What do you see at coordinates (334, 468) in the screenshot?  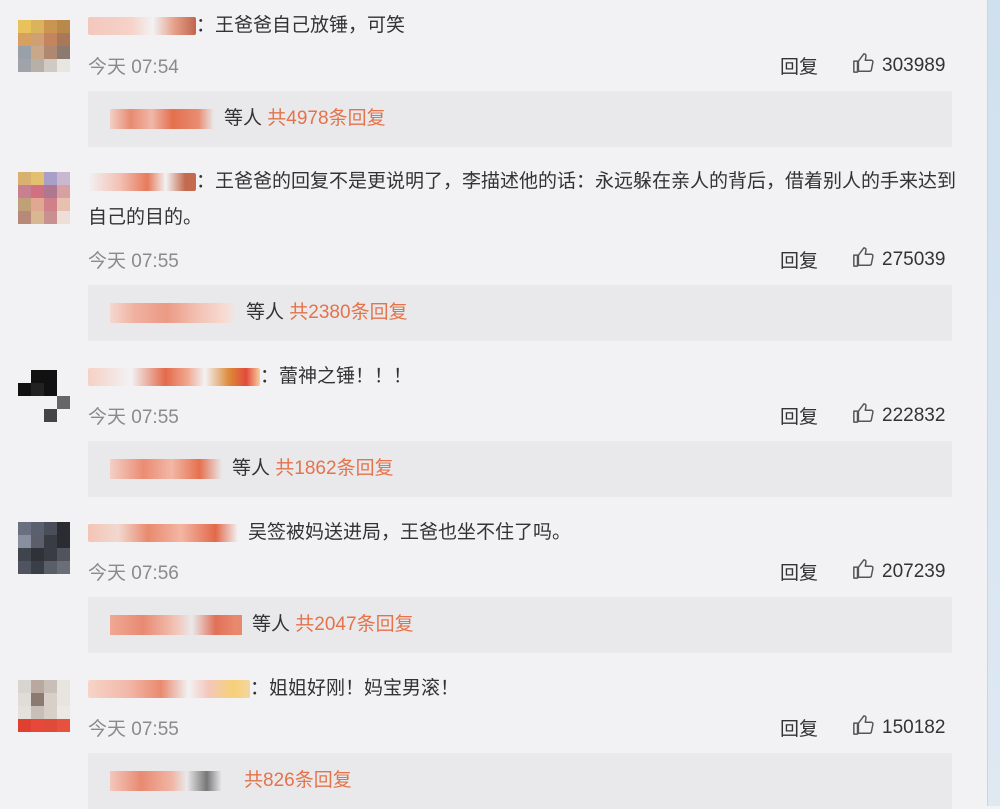 I see `sub-replies-count-link: 共1862条回复` at bounding box center [334, 468].